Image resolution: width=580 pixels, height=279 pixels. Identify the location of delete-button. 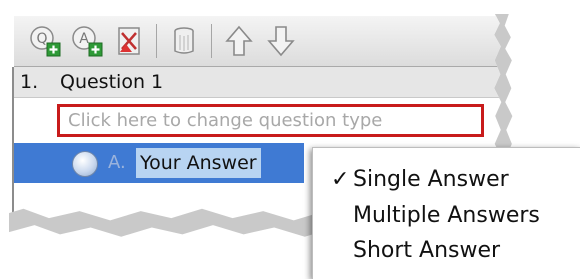
(129, 41).